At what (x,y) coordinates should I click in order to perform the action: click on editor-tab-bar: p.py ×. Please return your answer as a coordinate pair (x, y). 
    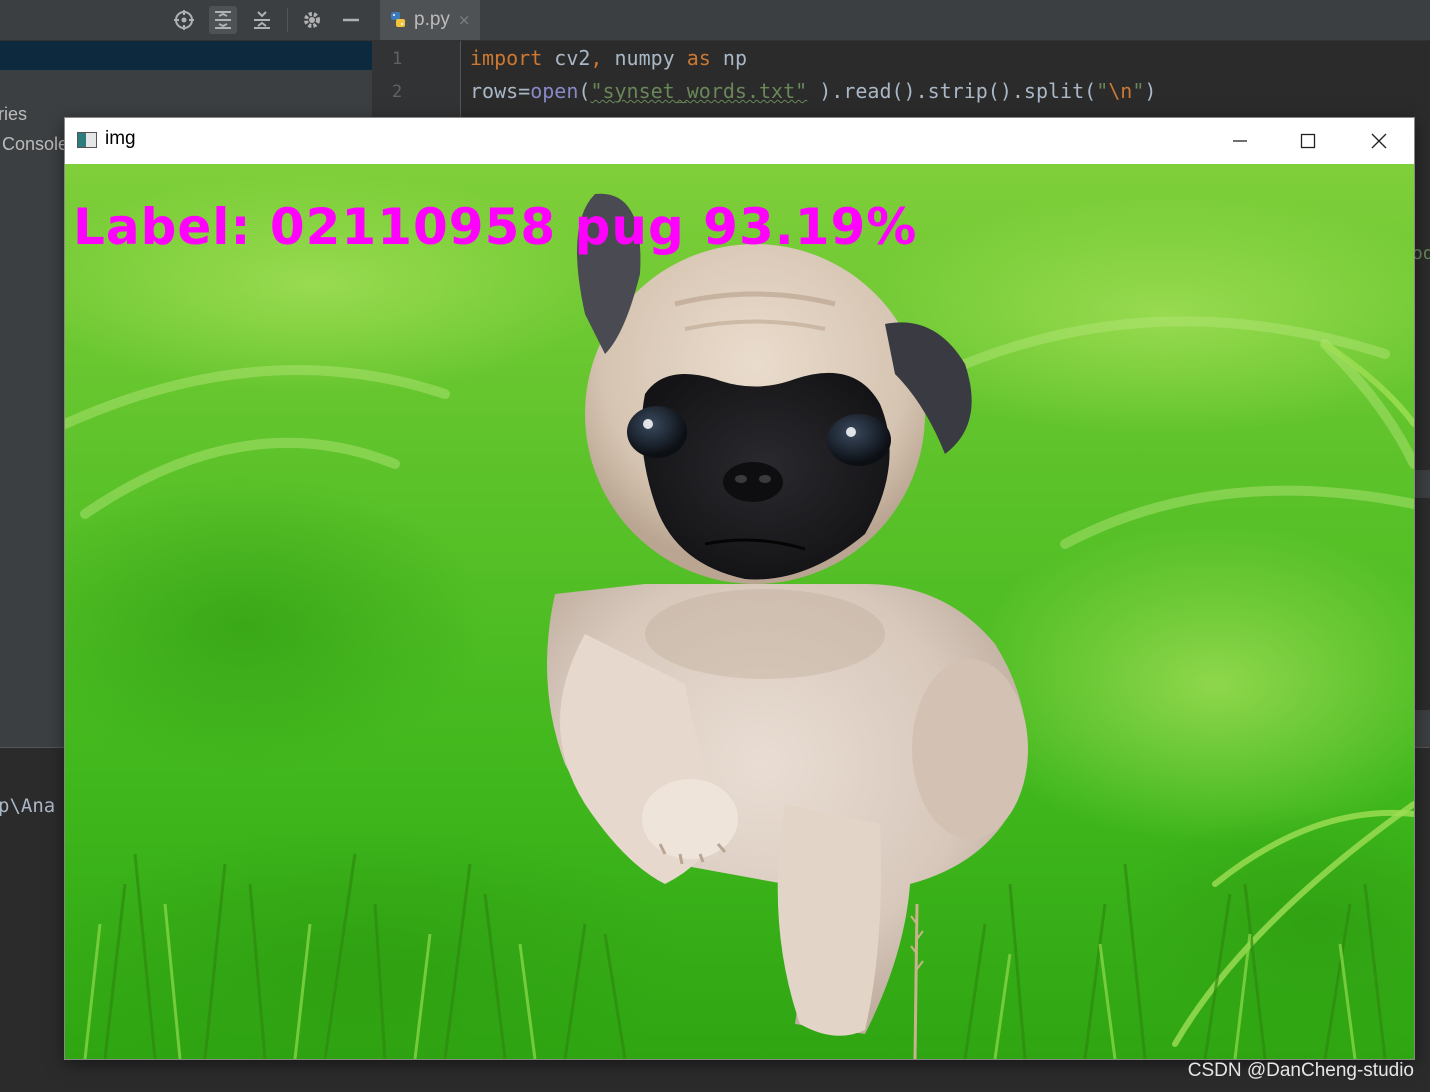
    Looking at the image, I should click on (901, 20).